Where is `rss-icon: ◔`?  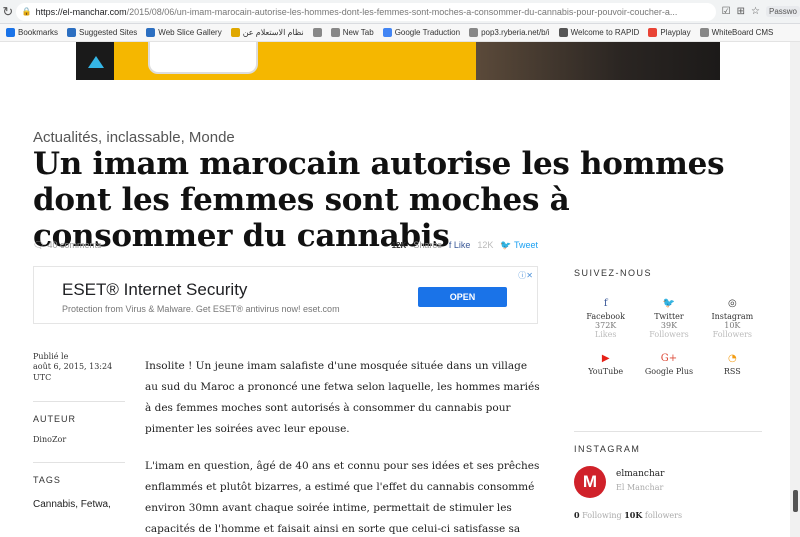 rss-icon: ◔ is located at coordinates (732, 358).